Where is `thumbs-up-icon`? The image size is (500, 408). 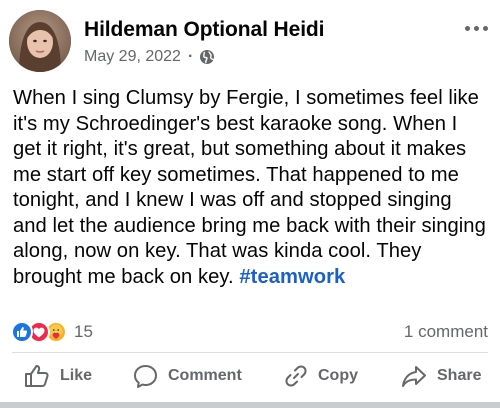
thumbs-up-icon is located at coordinates (37, 376).